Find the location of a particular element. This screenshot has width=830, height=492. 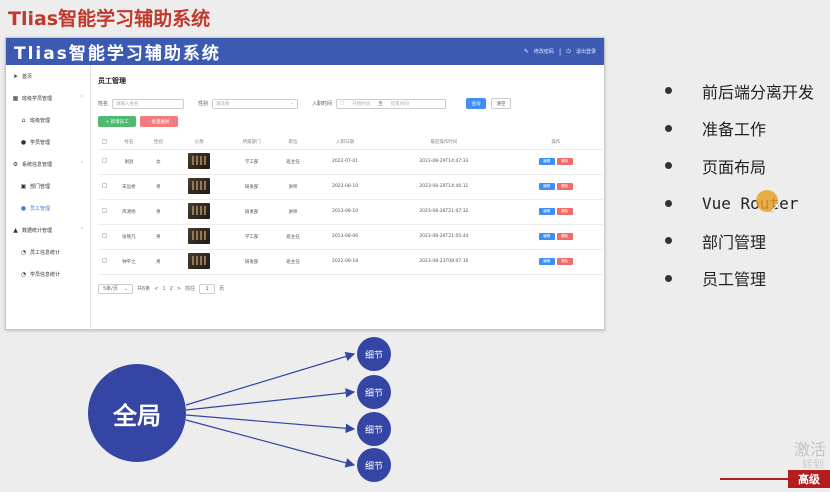

column-header: 所属部门 is located at coordinates (251, 143).